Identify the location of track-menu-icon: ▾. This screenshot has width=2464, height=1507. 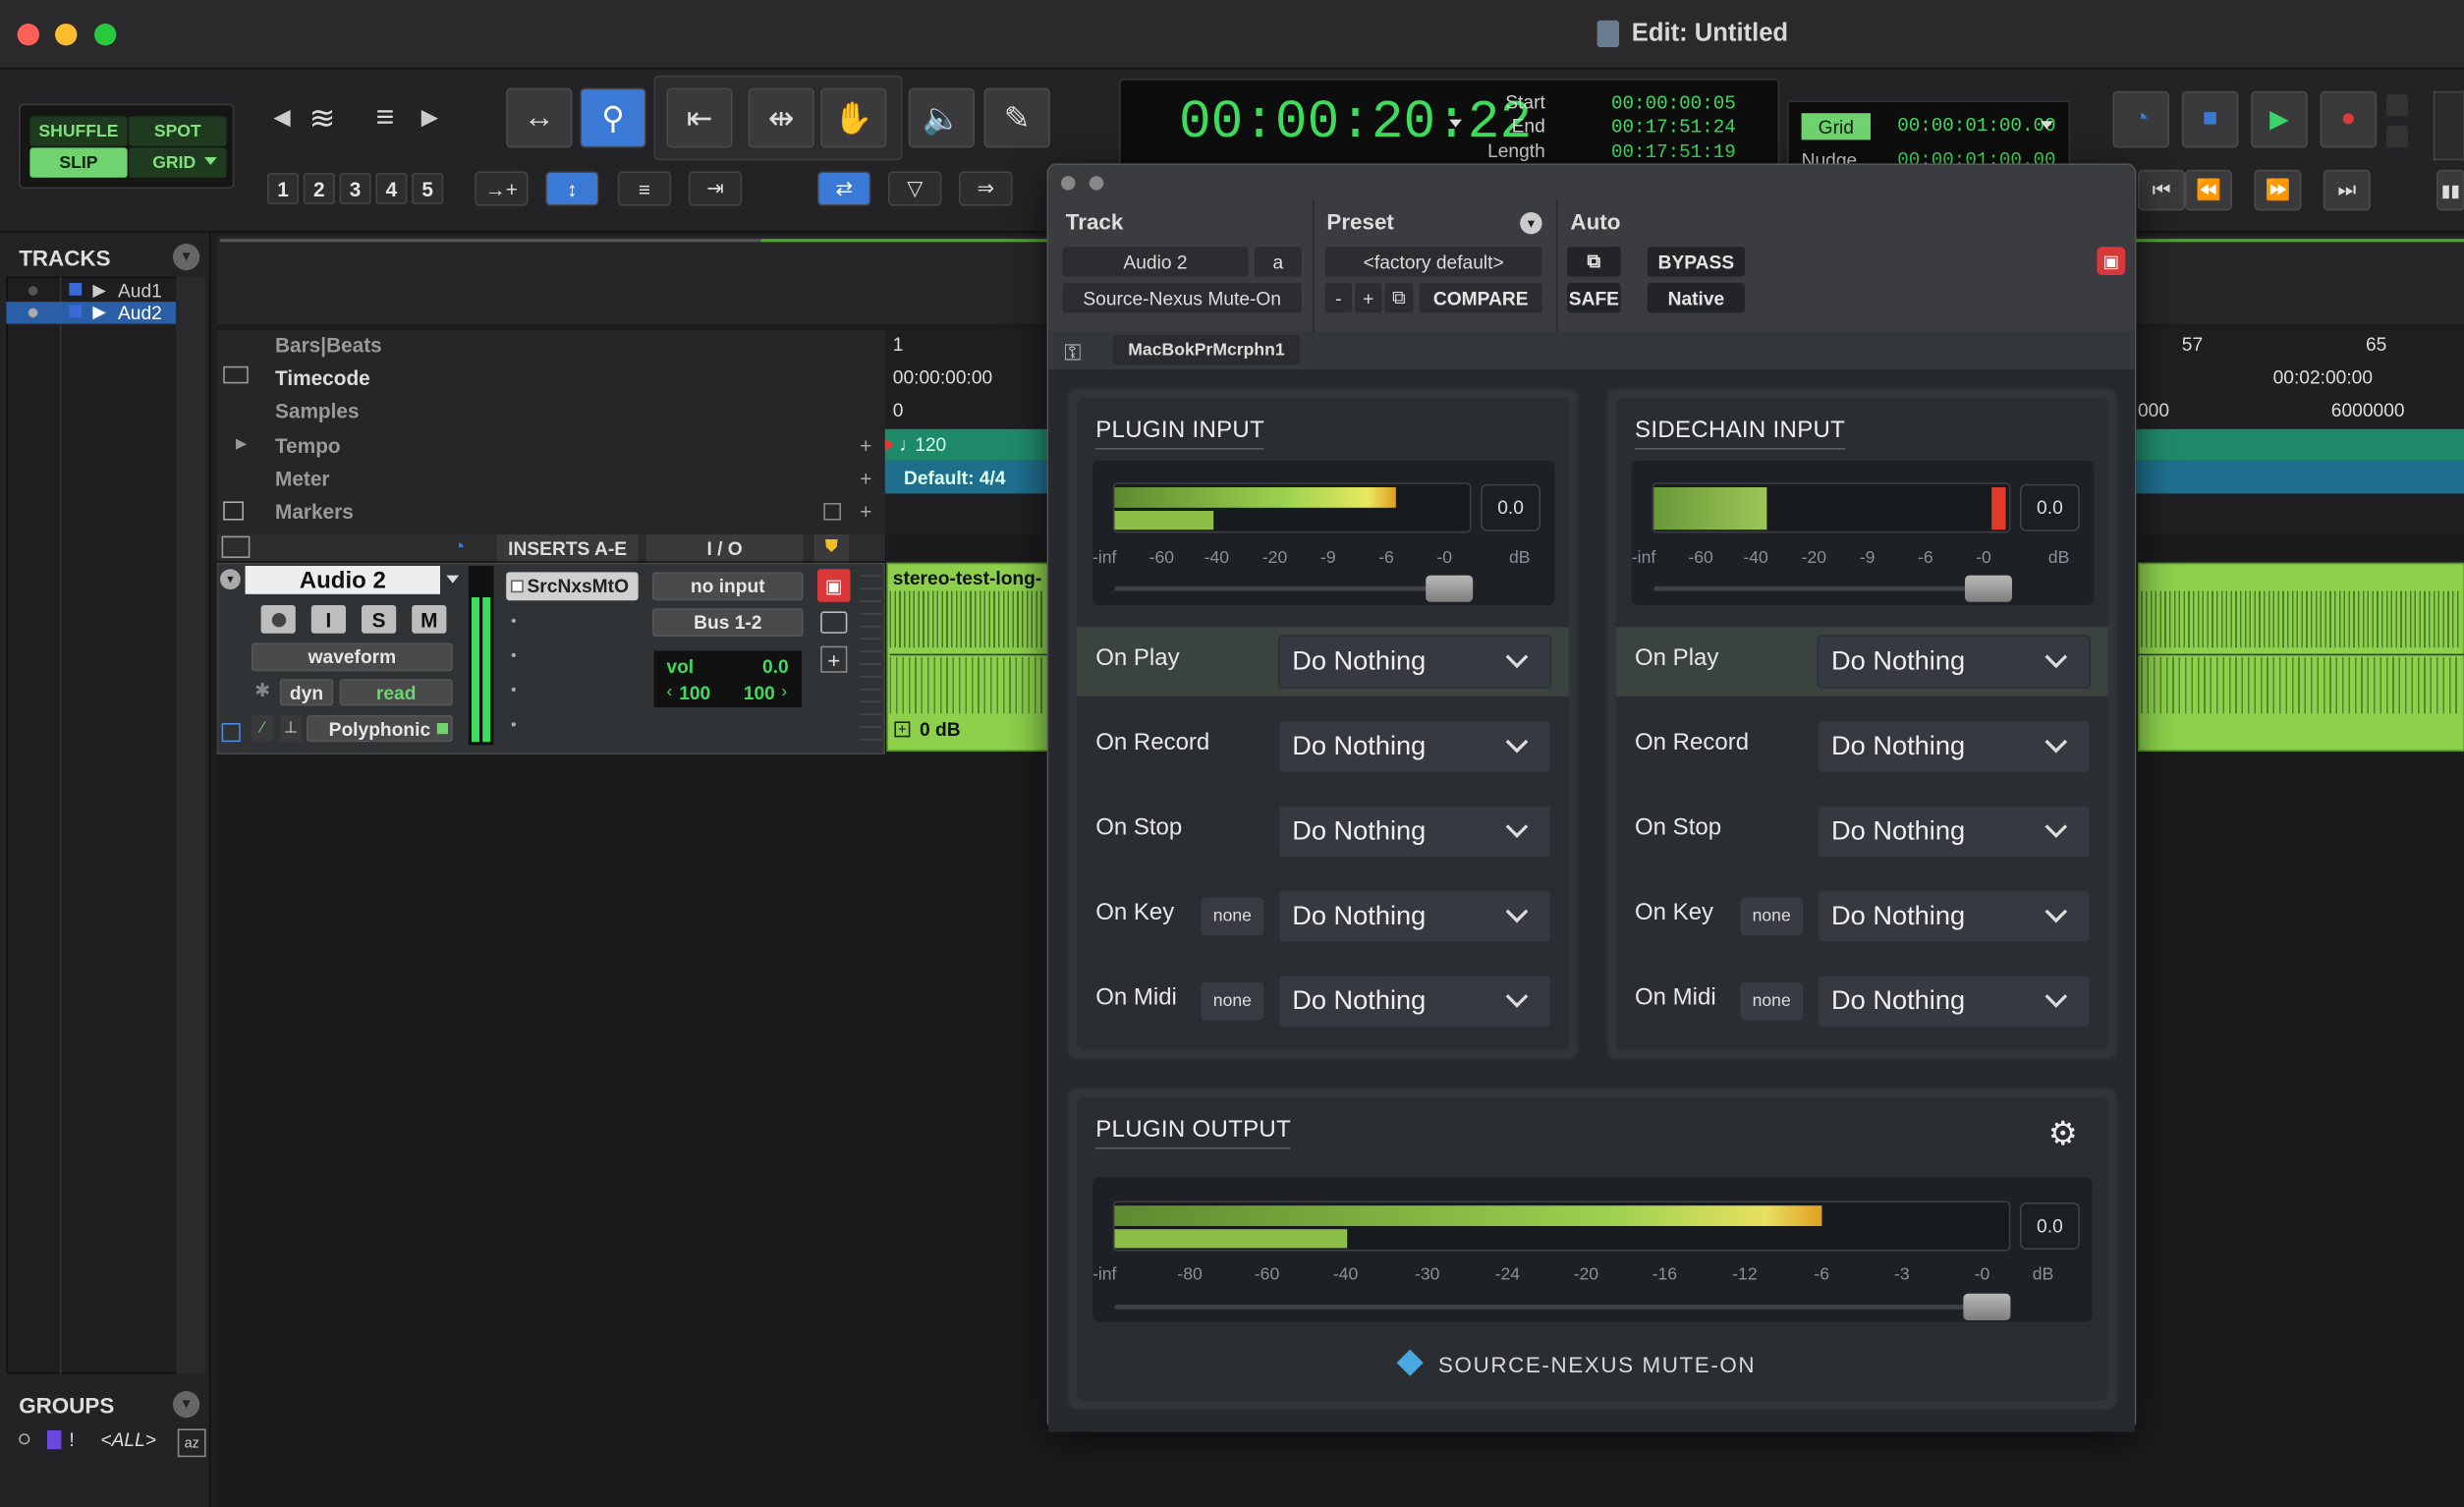
(230, 579).